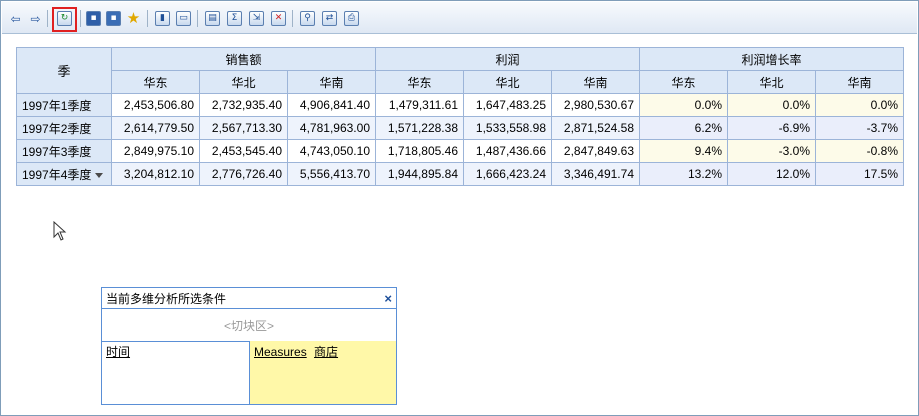 The image size is (919, 416). What do you see at coordinates (162, 18) in the screenshot?
I see `chart-icon: ▮` at bounding box center [162, 18].